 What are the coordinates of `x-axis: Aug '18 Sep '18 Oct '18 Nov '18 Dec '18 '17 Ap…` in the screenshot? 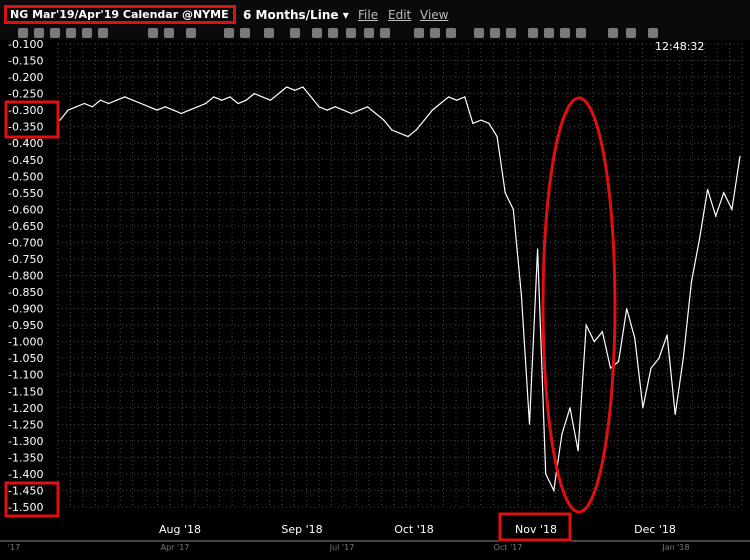 It's located at (375, 537).